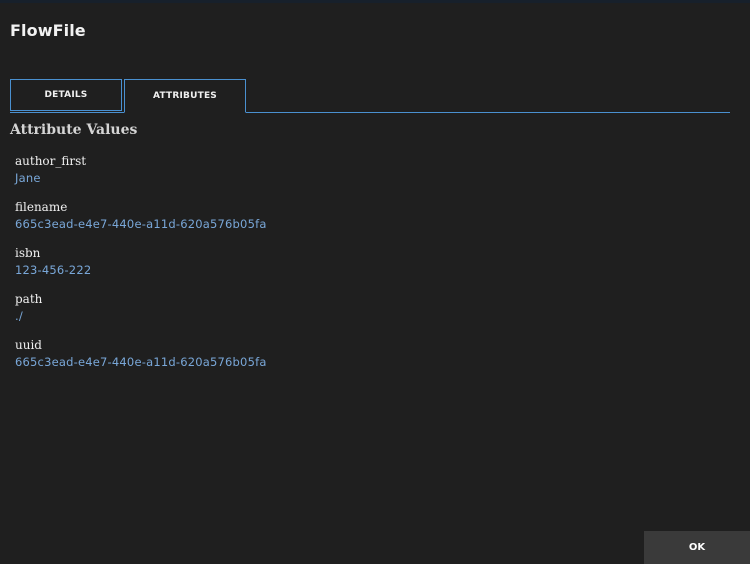 This screenshot has width=750, height=564. Describe the element at coordinates (185, 96) in the screenshot. I see `tab-attributes: ATTRIBUTES` at that location.